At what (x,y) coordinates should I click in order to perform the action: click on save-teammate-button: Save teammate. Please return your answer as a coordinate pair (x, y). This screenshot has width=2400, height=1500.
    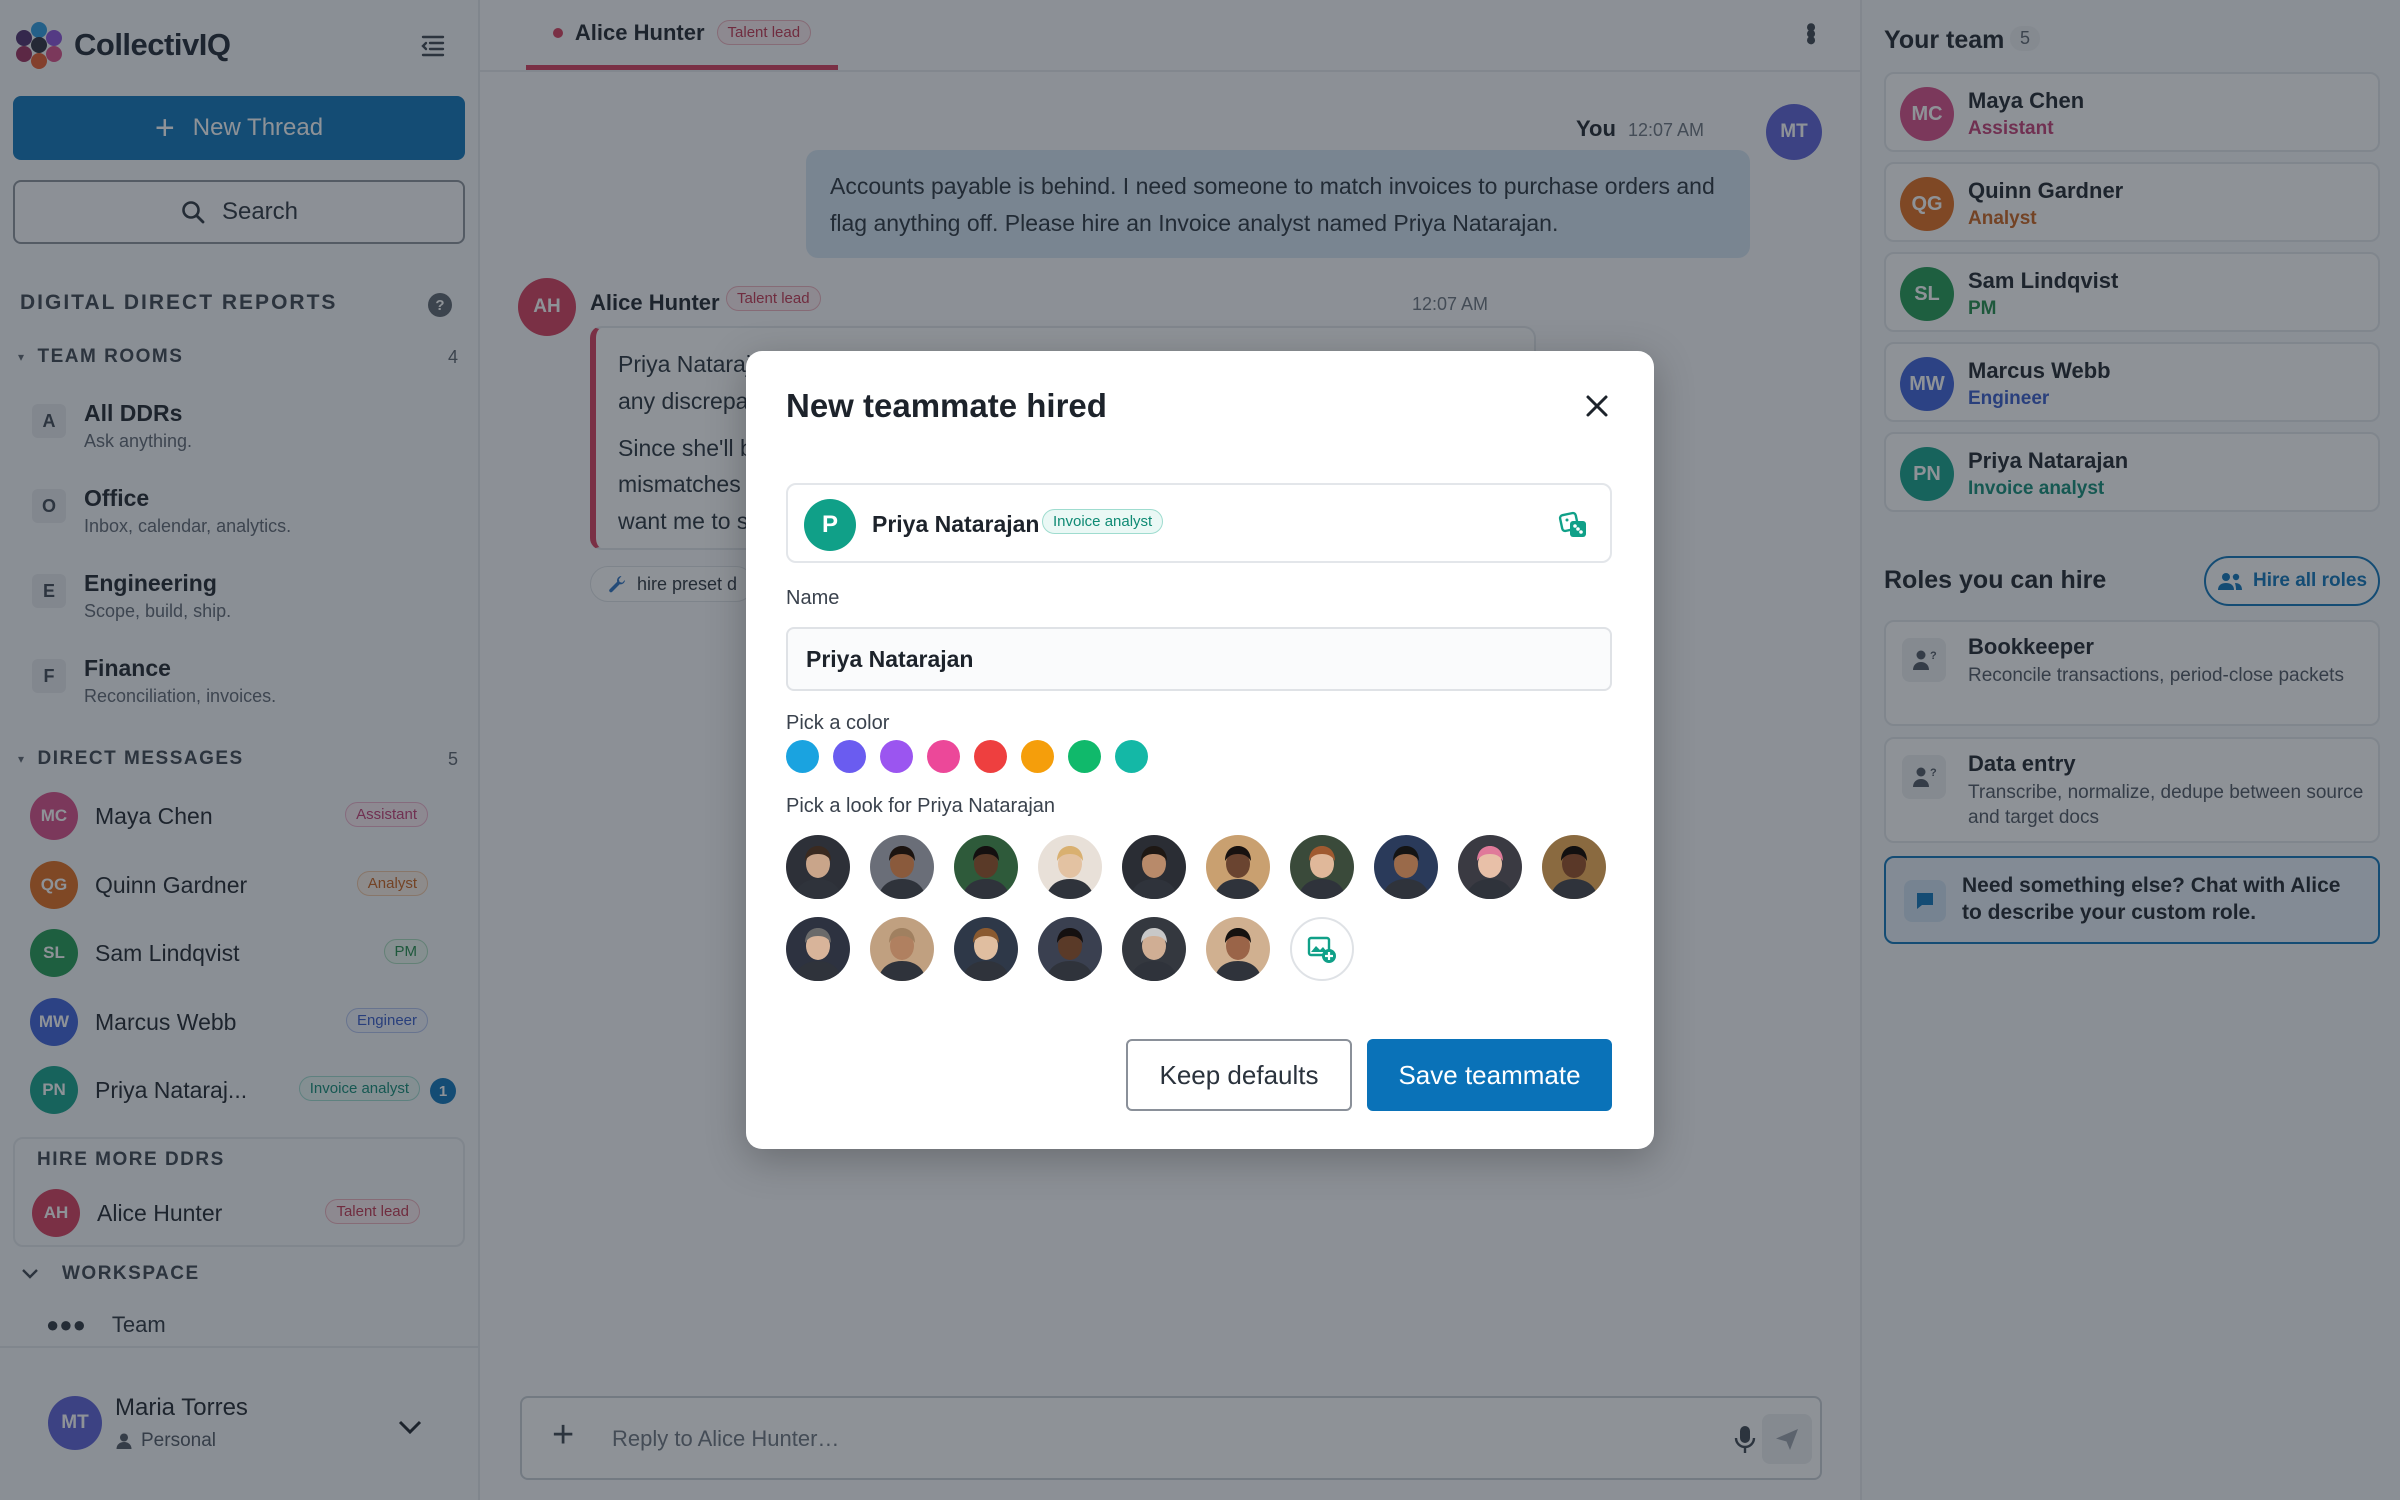
    Looking at the image, I should click on (1489, 1075).